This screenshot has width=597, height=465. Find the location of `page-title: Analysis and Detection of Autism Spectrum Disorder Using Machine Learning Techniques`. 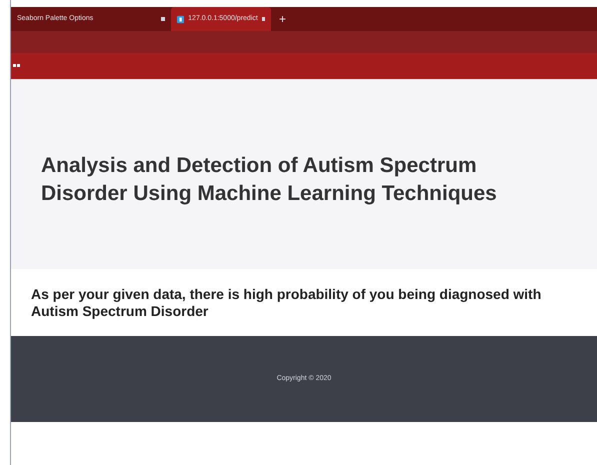

page-title: Analysis and Detection of Autism Spectrum Disorder Using Machine Learning Techniques is located at coordinates (269, 179).